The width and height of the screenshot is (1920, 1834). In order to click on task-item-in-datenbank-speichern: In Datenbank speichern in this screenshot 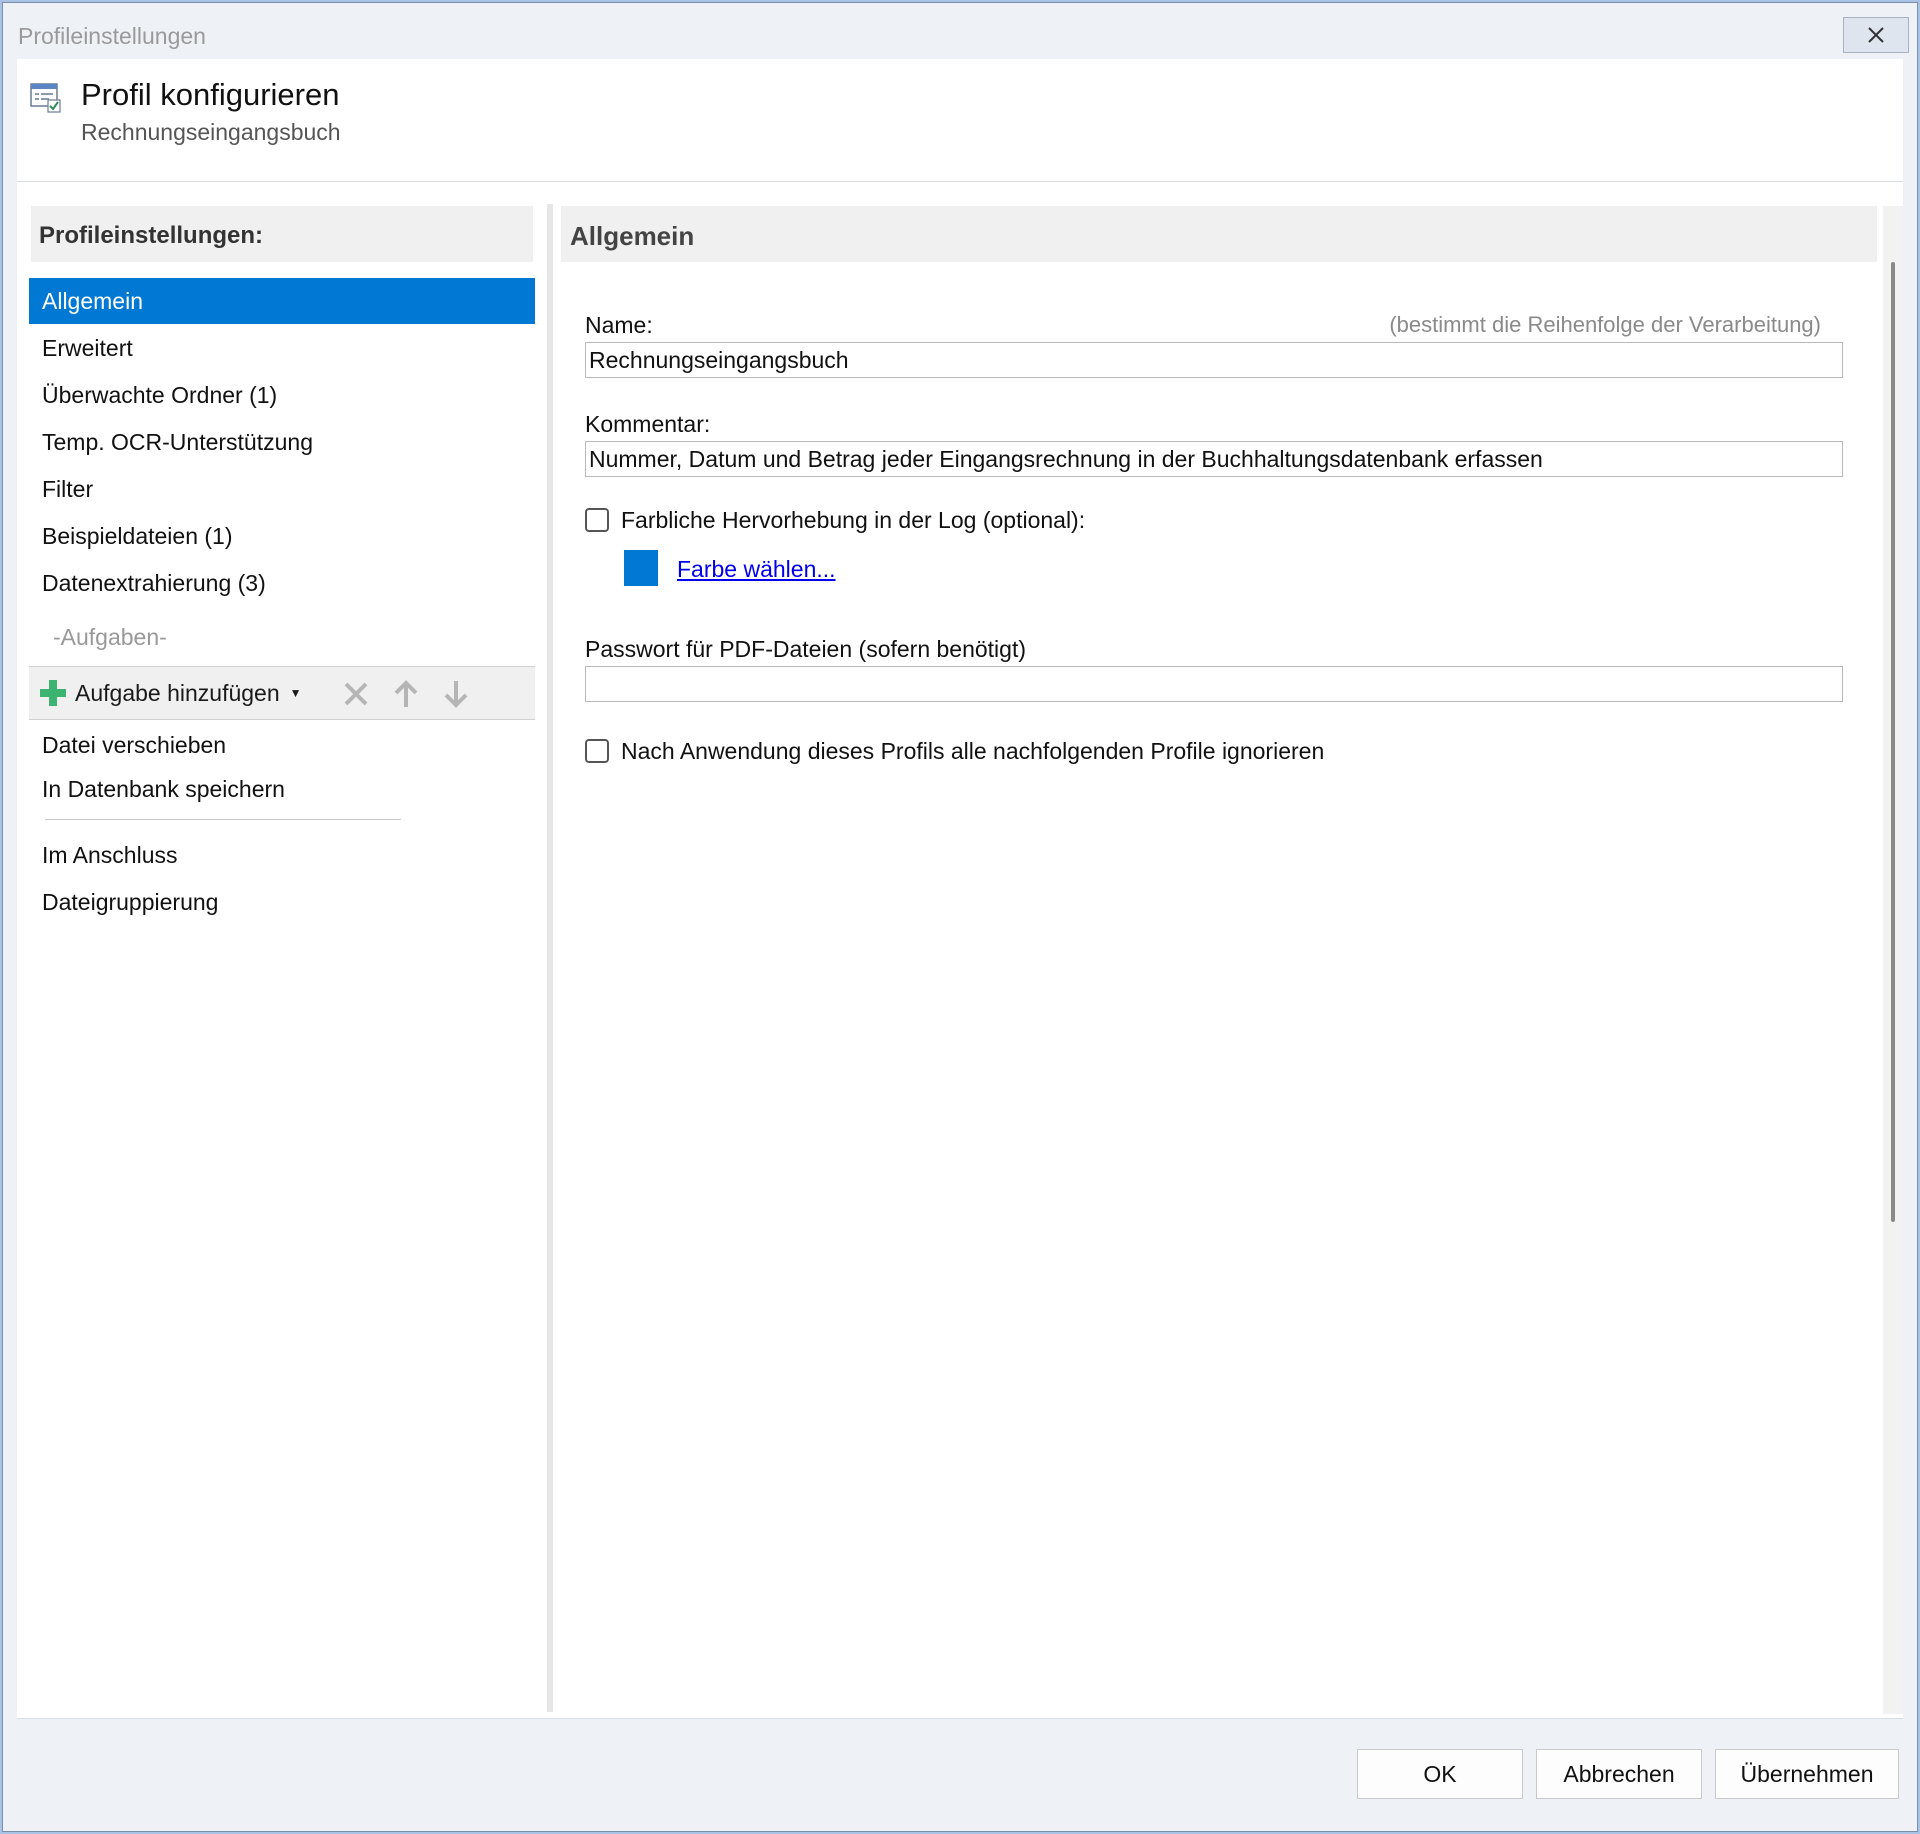, I will do `click(282, 789)`.